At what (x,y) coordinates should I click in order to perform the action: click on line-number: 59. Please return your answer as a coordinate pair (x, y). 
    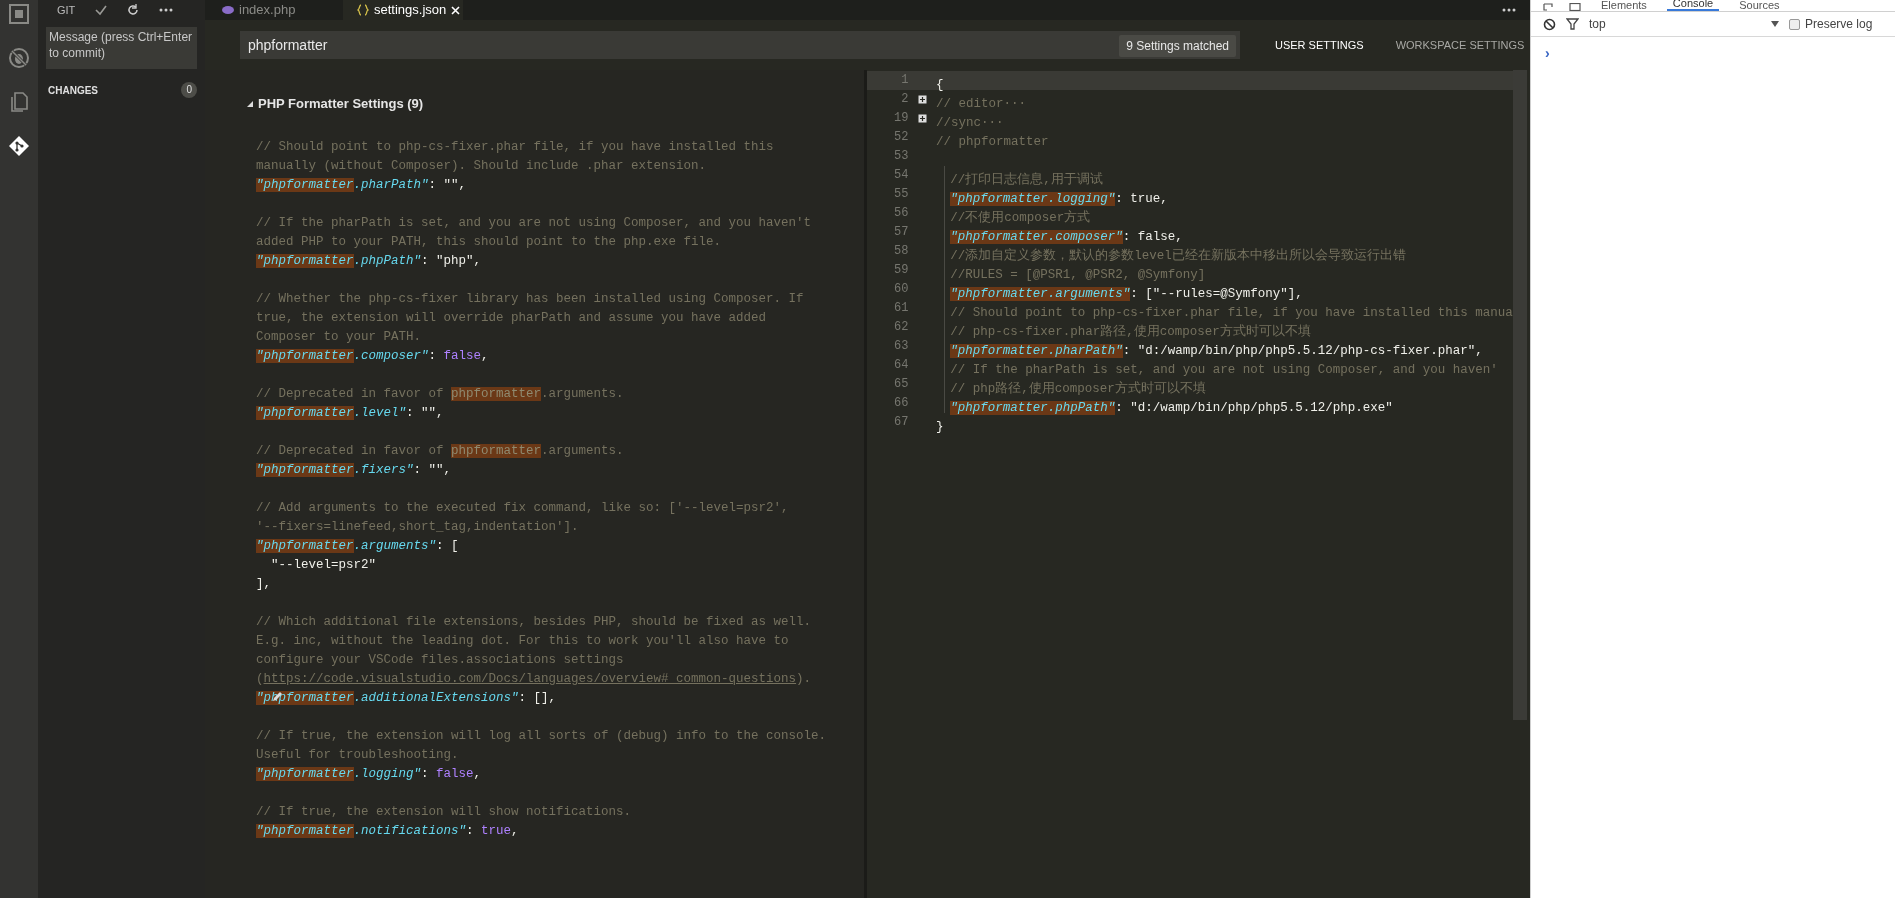
    Looking at the image, I should click on (901, 270).